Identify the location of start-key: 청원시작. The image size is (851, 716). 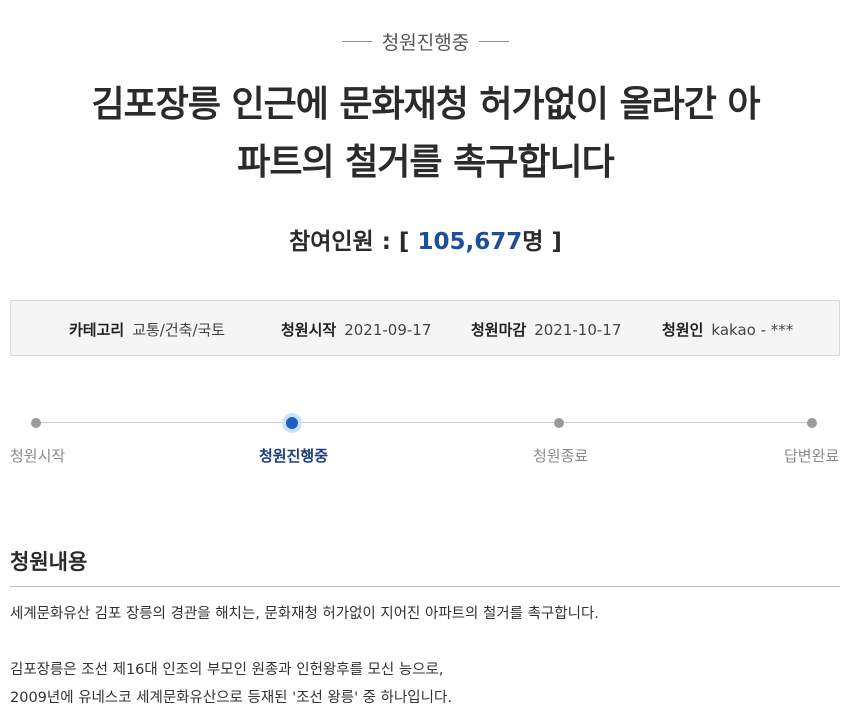
(309, 330).